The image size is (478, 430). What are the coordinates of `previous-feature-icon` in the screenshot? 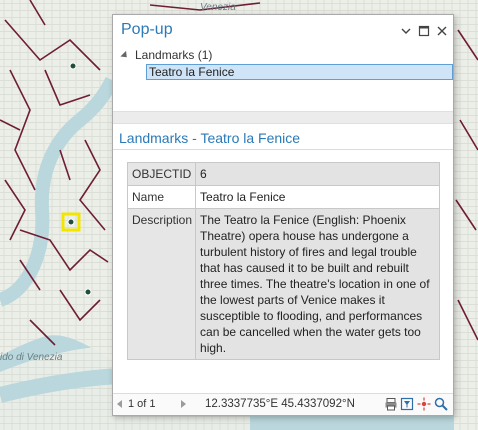 It's located at (119, 404).